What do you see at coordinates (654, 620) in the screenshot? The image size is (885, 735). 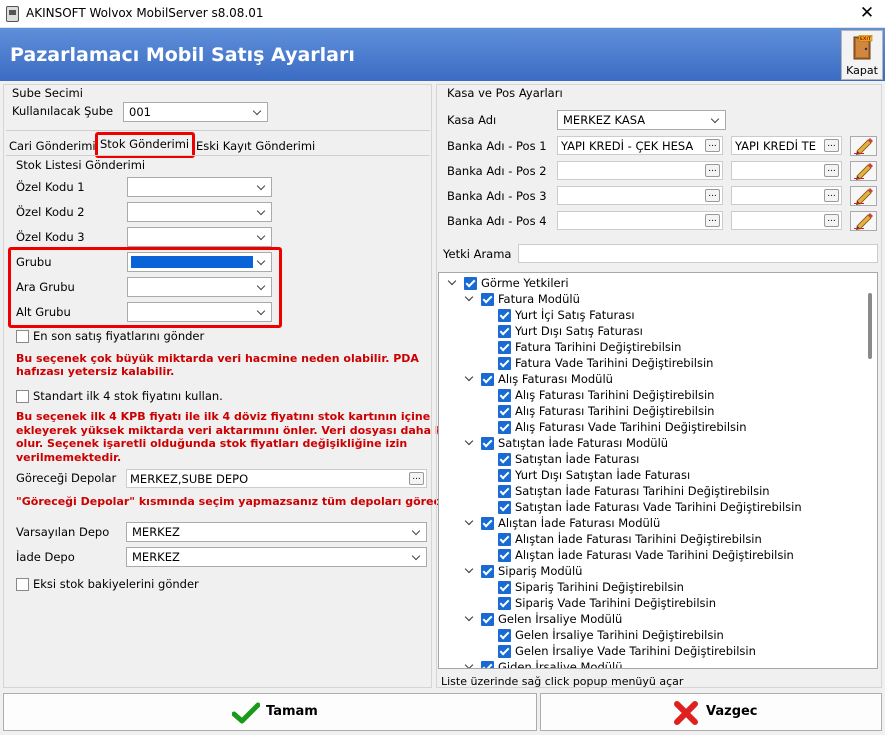 I see `tree-node: Gelen İrsaliye Modülü` at bounding box center [654, 620].